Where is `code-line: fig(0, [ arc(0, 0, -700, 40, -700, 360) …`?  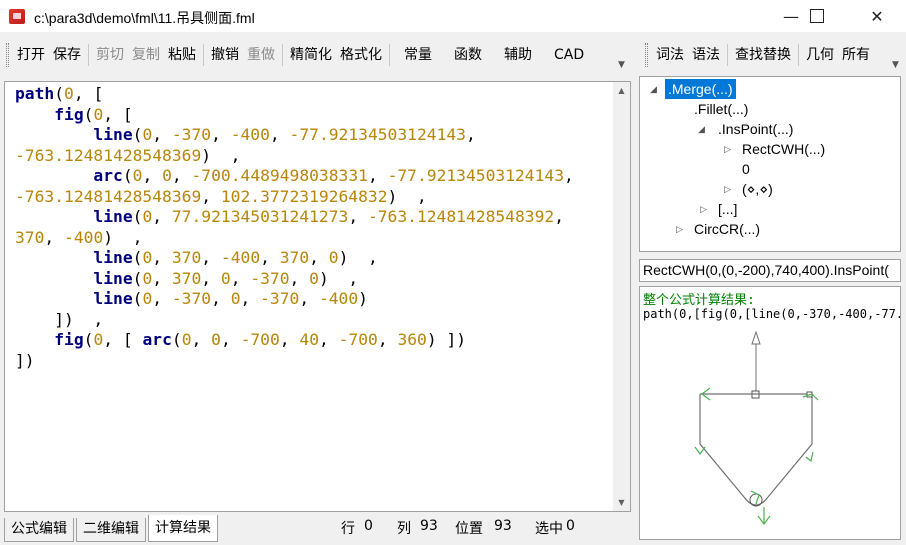 code-line: fig(0, [ arc(0, 0, -700, 40, -700, 360) … is located at coordinates (310, 340).